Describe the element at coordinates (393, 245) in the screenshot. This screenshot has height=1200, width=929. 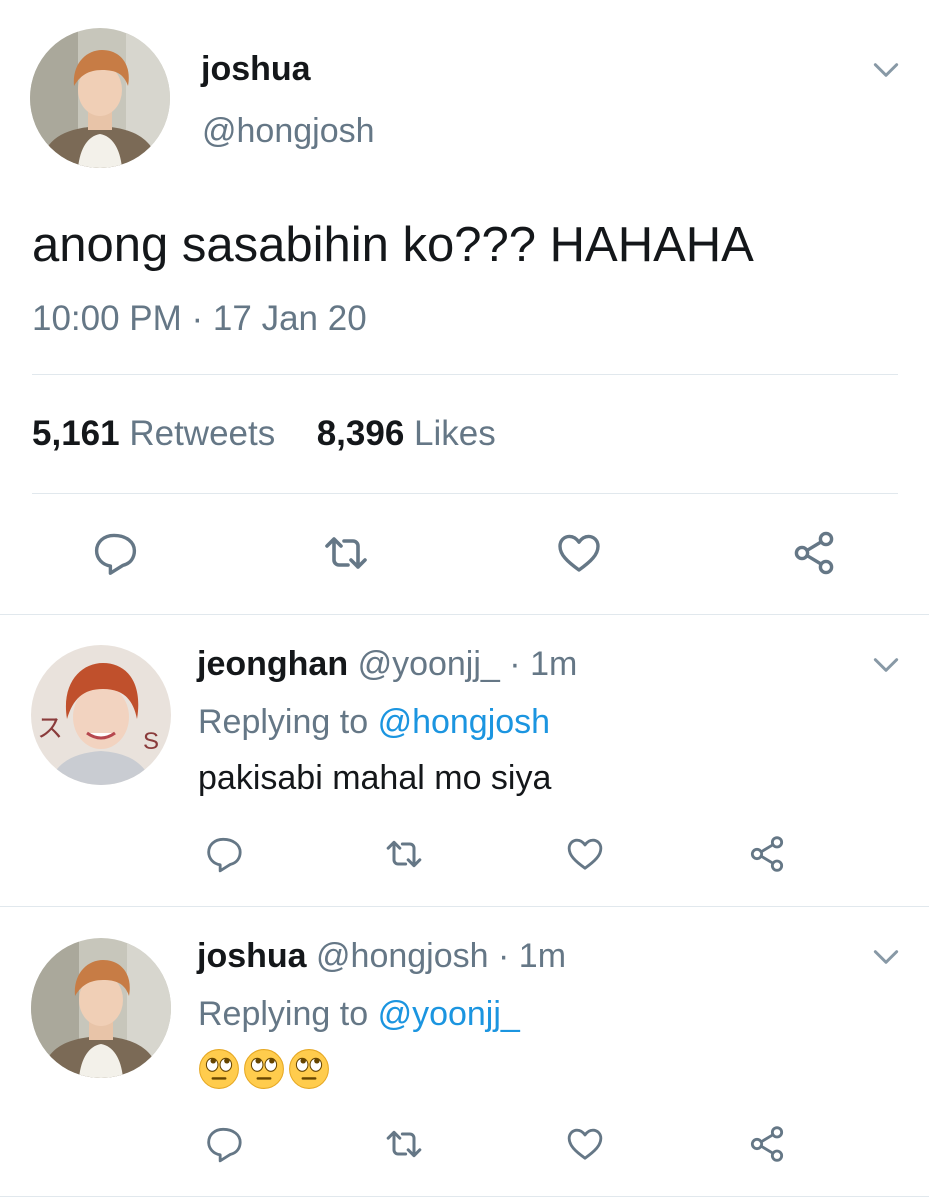
I see `tweet-text: anong sasabihin ko??? HAHAHA` at that location.